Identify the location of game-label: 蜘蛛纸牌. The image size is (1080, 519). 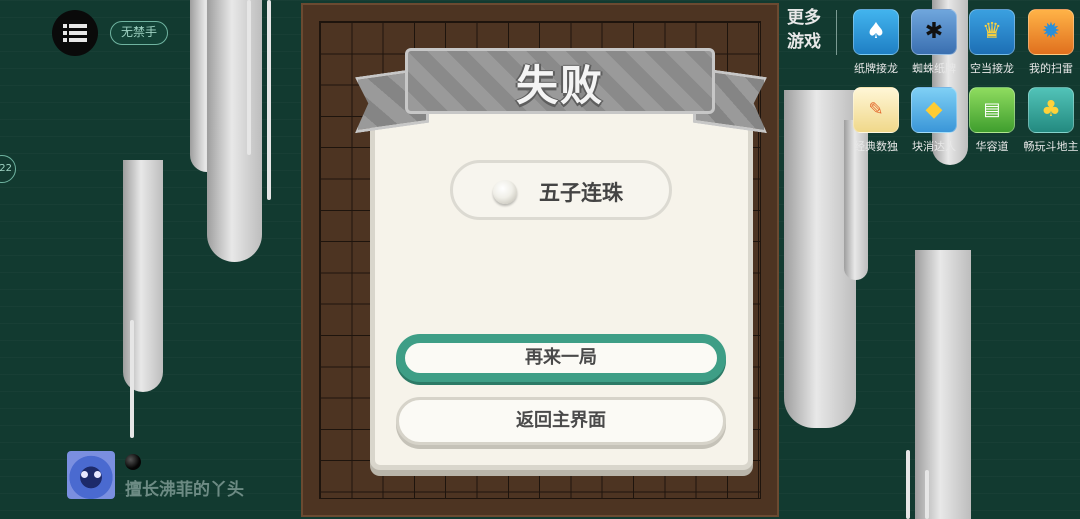
(934, 68).